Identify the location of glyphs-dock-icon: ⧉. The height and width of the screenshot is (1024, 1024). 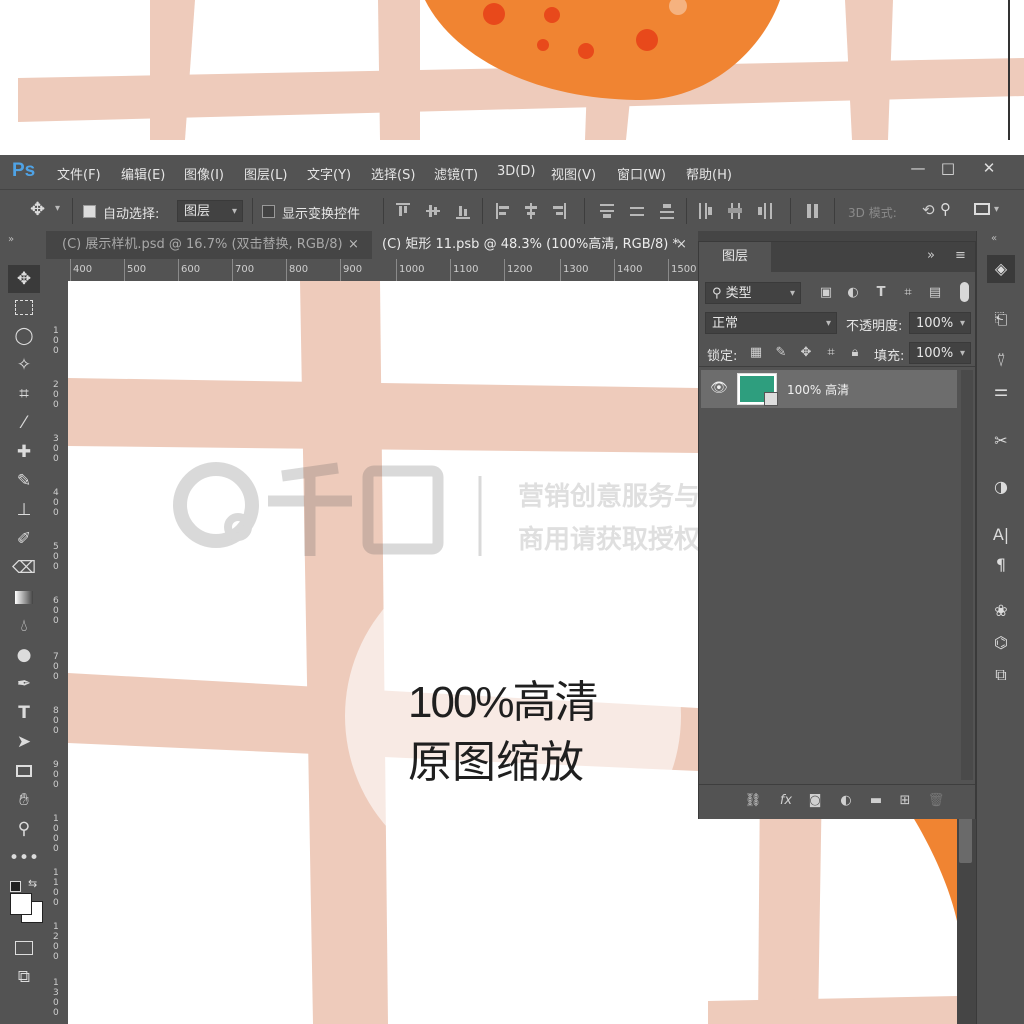
(1001, 675).